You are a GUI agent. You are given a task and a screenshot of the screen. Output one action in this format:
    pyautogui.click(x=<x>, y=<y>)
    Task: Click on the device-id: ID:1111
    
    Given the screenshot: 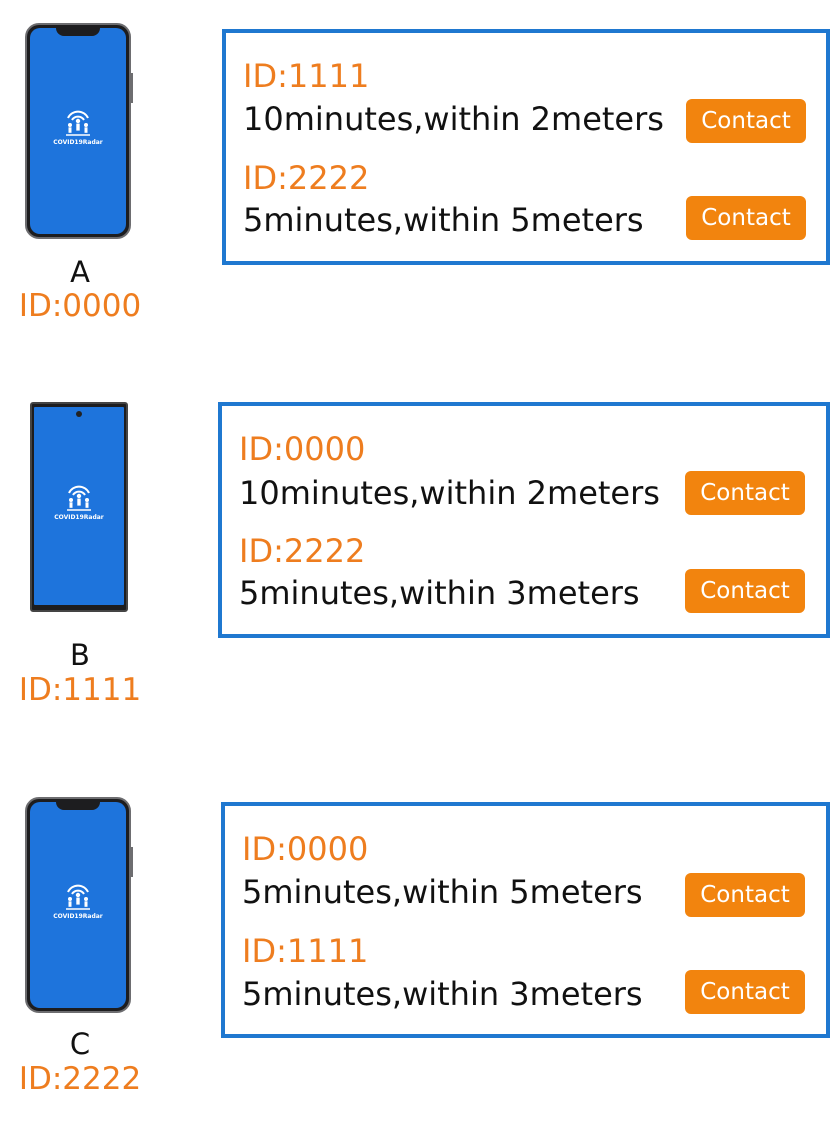 What is the action you would take?
    pyautogui.click(x=80, y=690)
    